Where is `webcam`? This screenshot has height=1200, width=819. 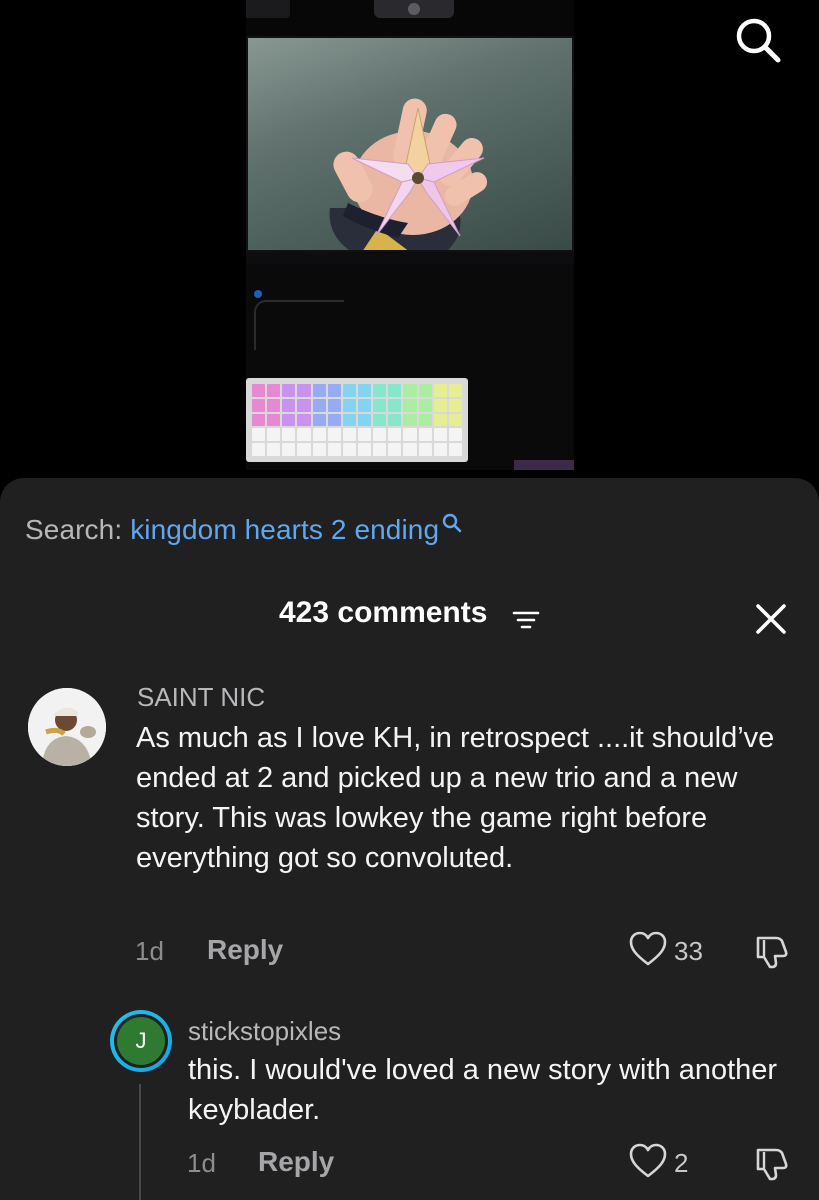
webcam is located at coordinates (414, 9).